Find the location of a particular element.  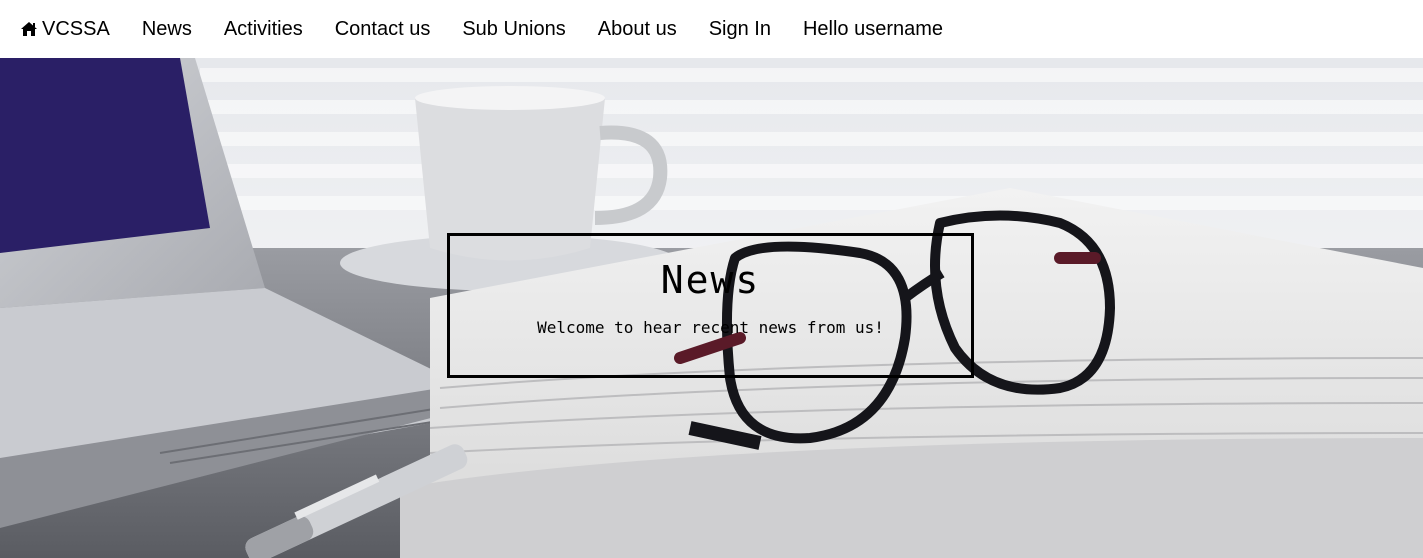

nav-item-sign-in: Sign In is located at coordinates (740, 29).